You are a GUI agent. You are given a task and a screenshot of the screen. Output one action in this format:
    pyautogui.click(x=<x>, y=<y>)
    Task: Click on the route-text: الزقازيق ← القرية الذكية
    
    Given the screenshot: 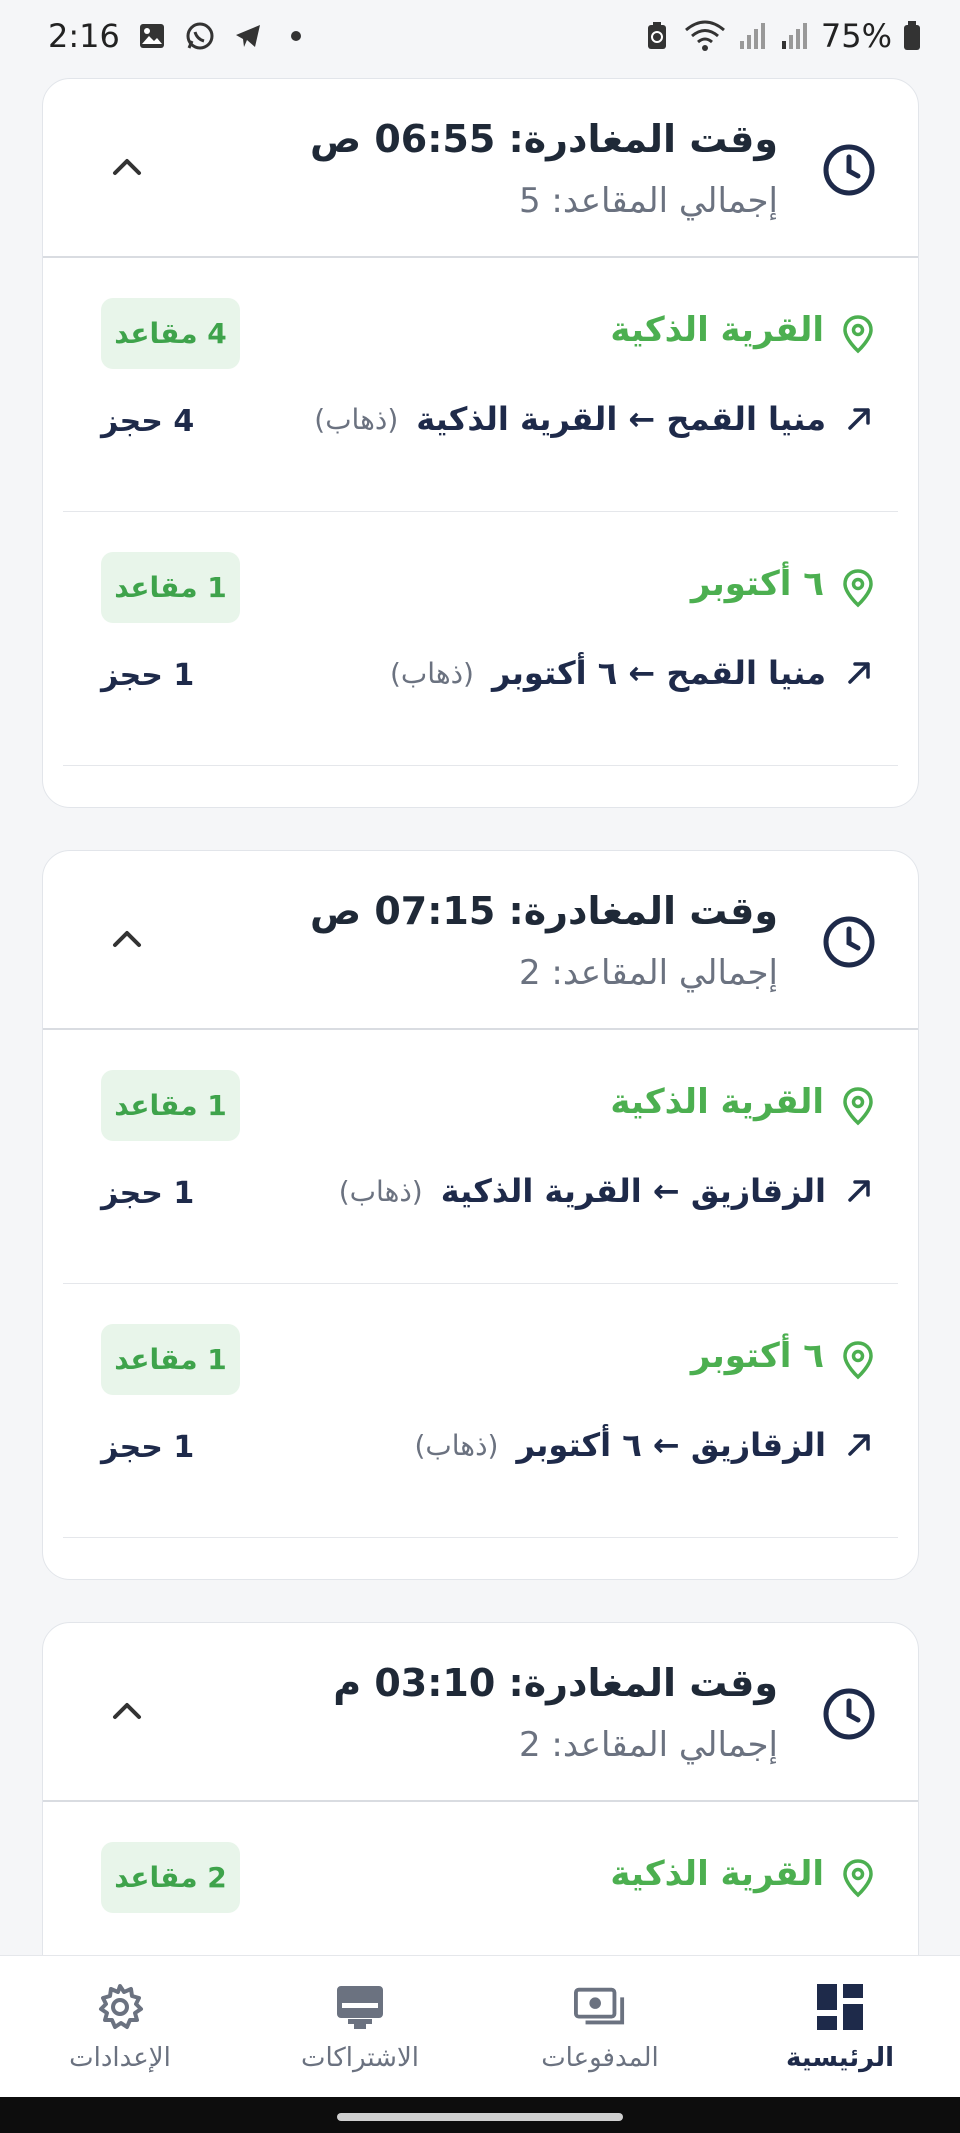 What is the action you would take?
    pyautogui.click(x=633, y=1191)
    